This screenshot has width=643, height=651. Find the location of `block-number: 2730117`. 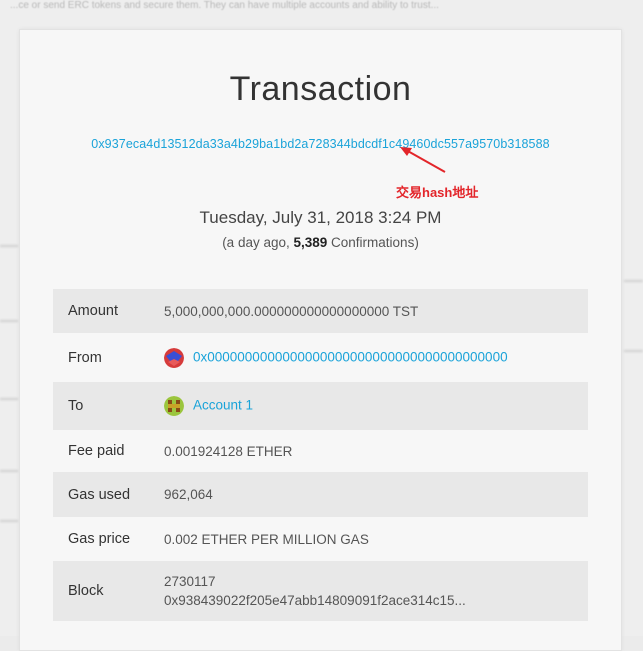

block-number: 2730117 is located at coordinates (190, 581).